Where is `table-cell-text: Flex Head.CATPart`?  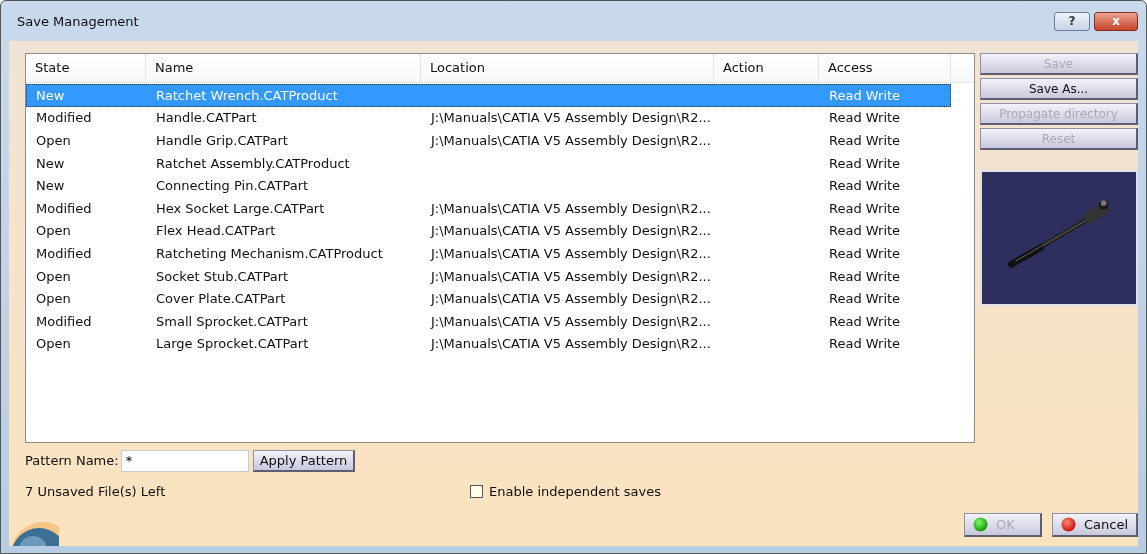 table-cell-text: Flex Head.CATPart is located at coordinates (216, 231).